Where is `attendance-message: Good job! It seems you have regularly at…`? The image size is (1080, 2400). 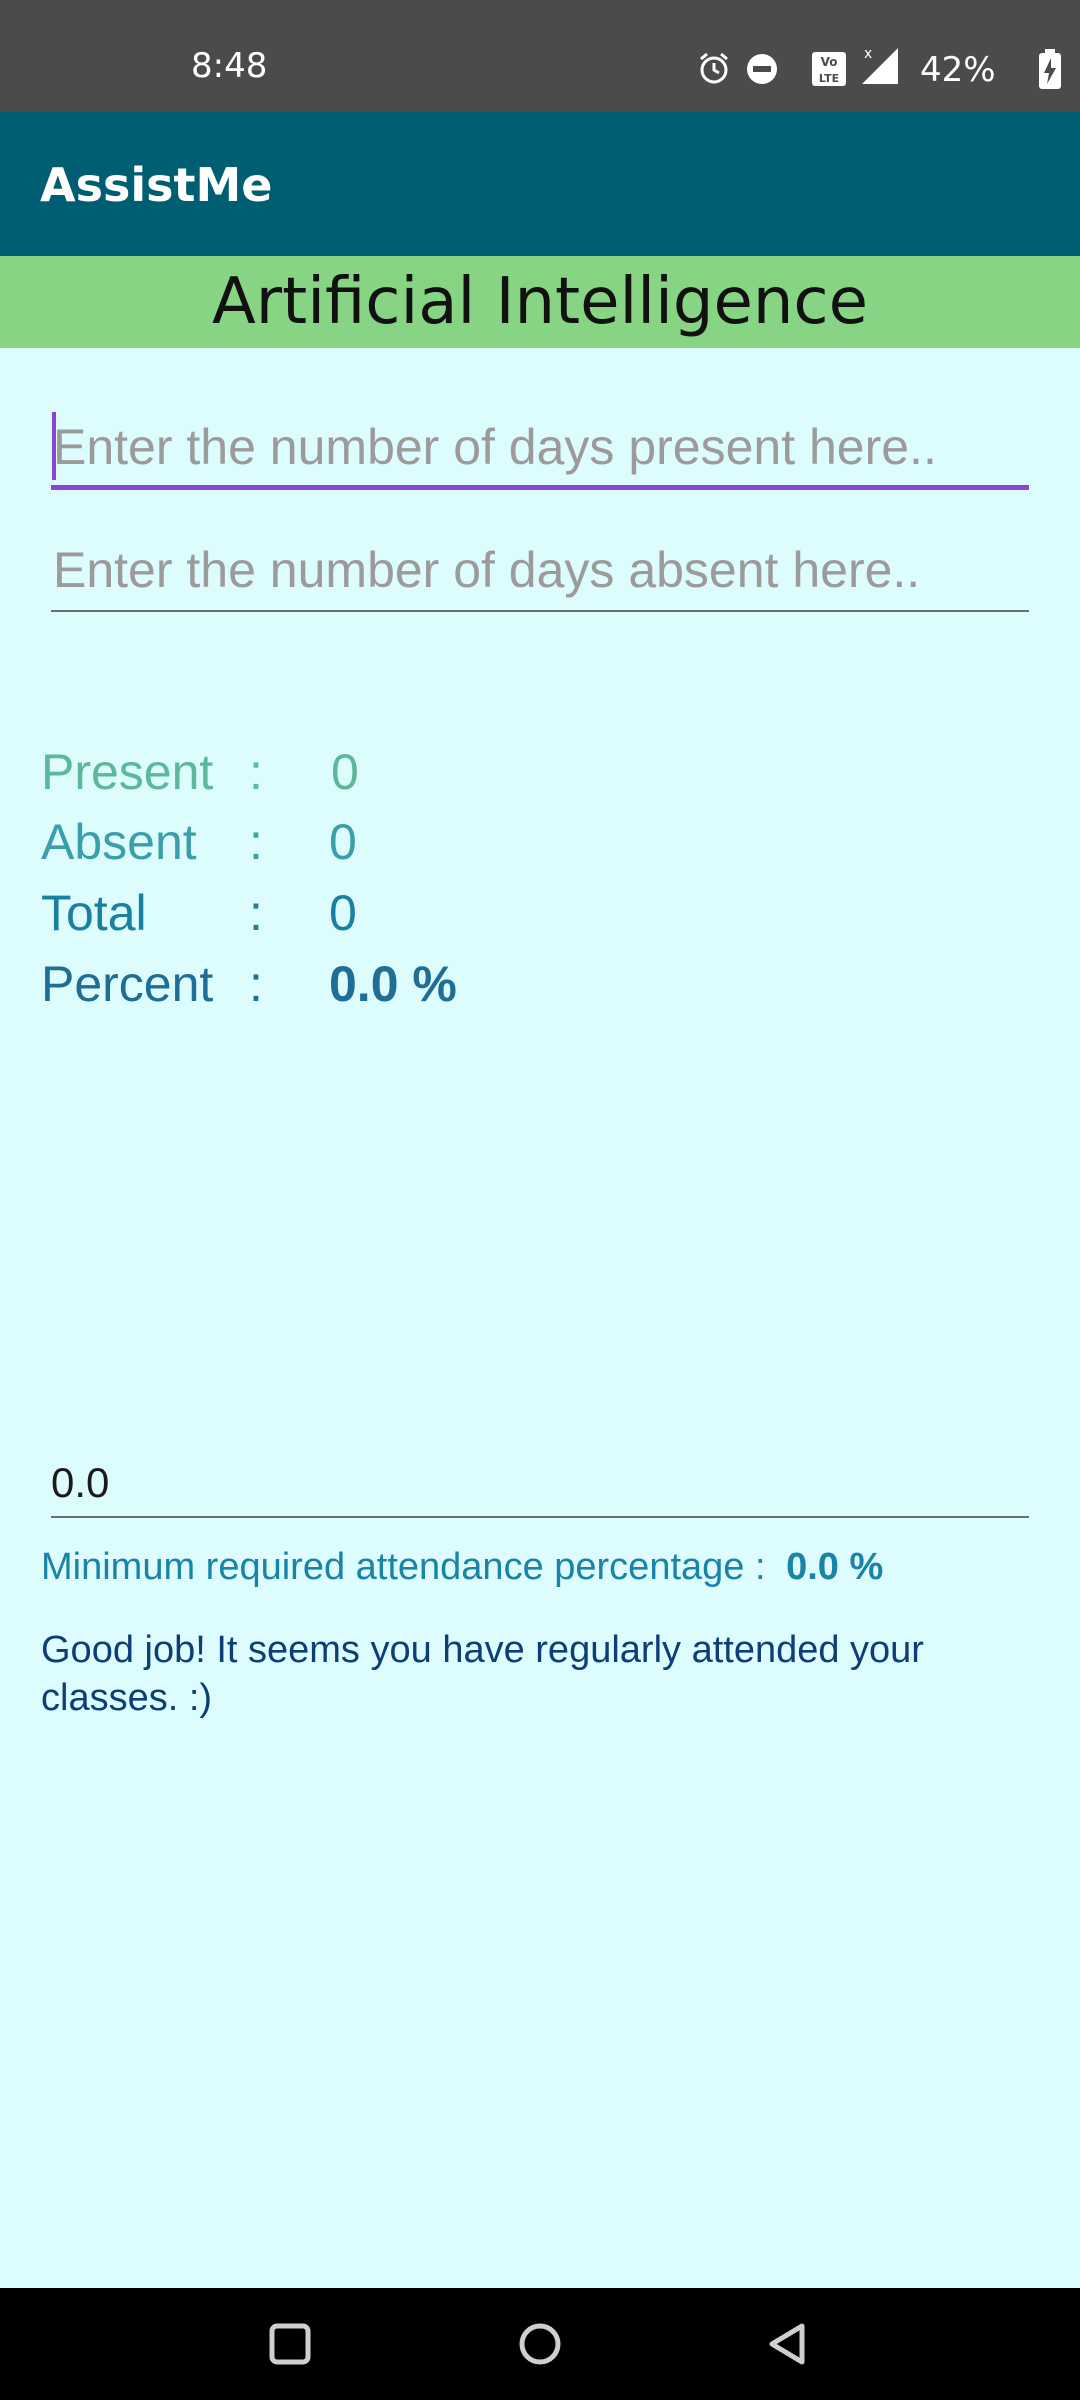 attendance-message: Good job! It seems you have regularly at… is located at coordinates (482, 1674).